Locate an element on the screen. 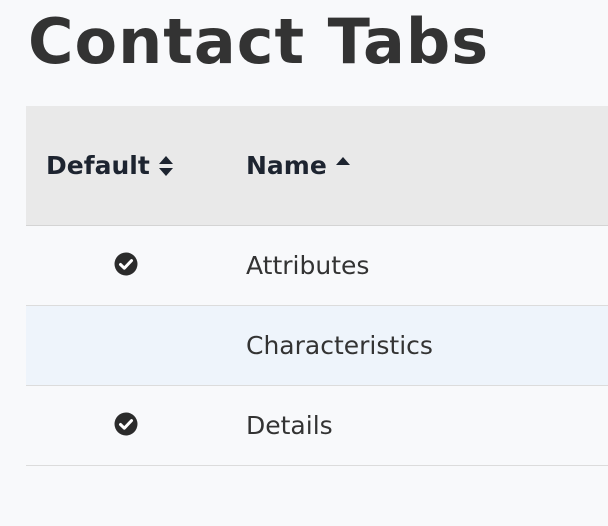 The image size is (608, 526). sort-icon is located at coordinates (166, 166).